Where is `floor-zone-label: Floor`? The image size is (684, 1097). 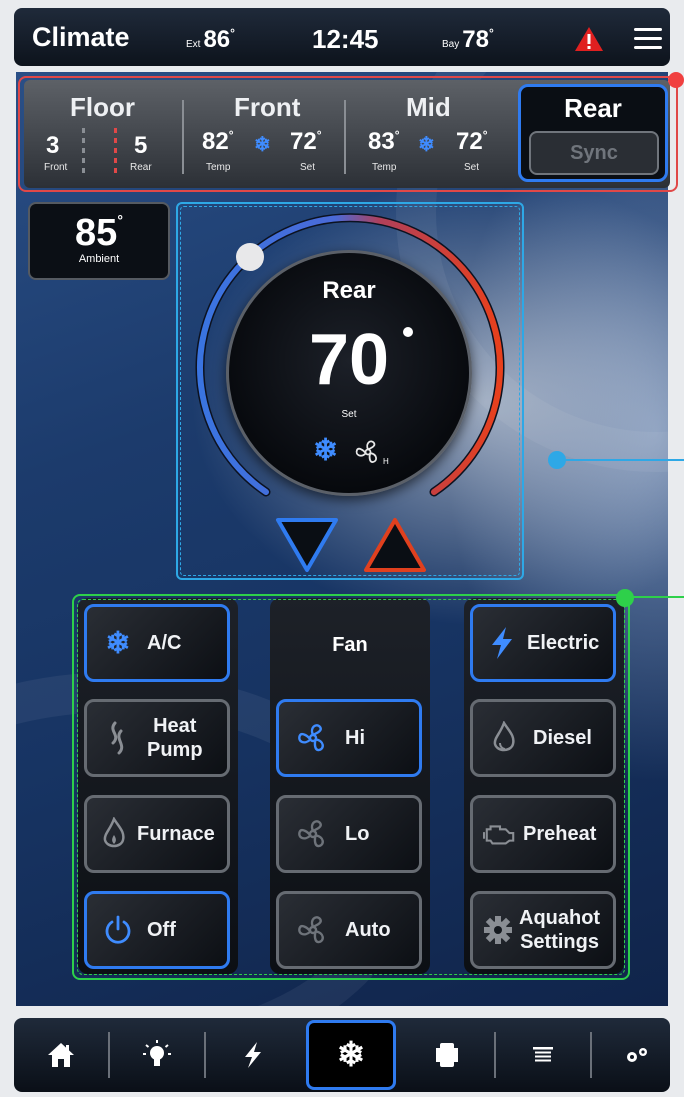 floor-zone-label: Floor is located at coordinates (102, 107).